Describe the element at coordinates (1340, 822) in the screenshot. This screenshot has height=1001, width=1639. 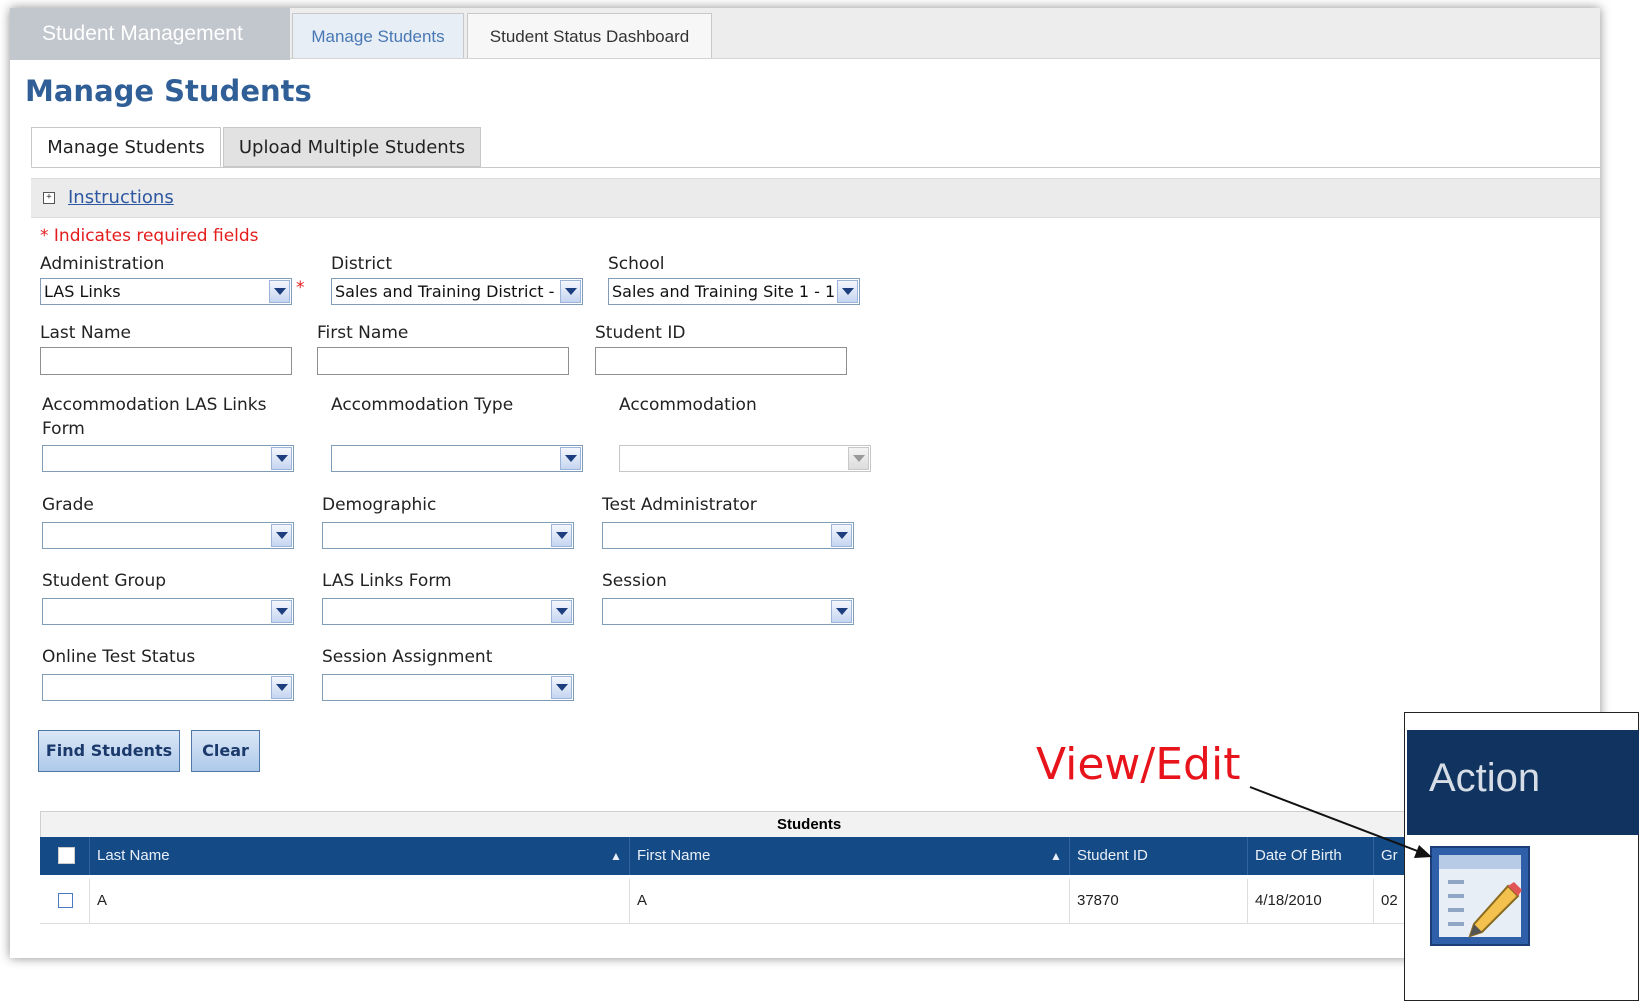
I see `callout-arrow` at that location.